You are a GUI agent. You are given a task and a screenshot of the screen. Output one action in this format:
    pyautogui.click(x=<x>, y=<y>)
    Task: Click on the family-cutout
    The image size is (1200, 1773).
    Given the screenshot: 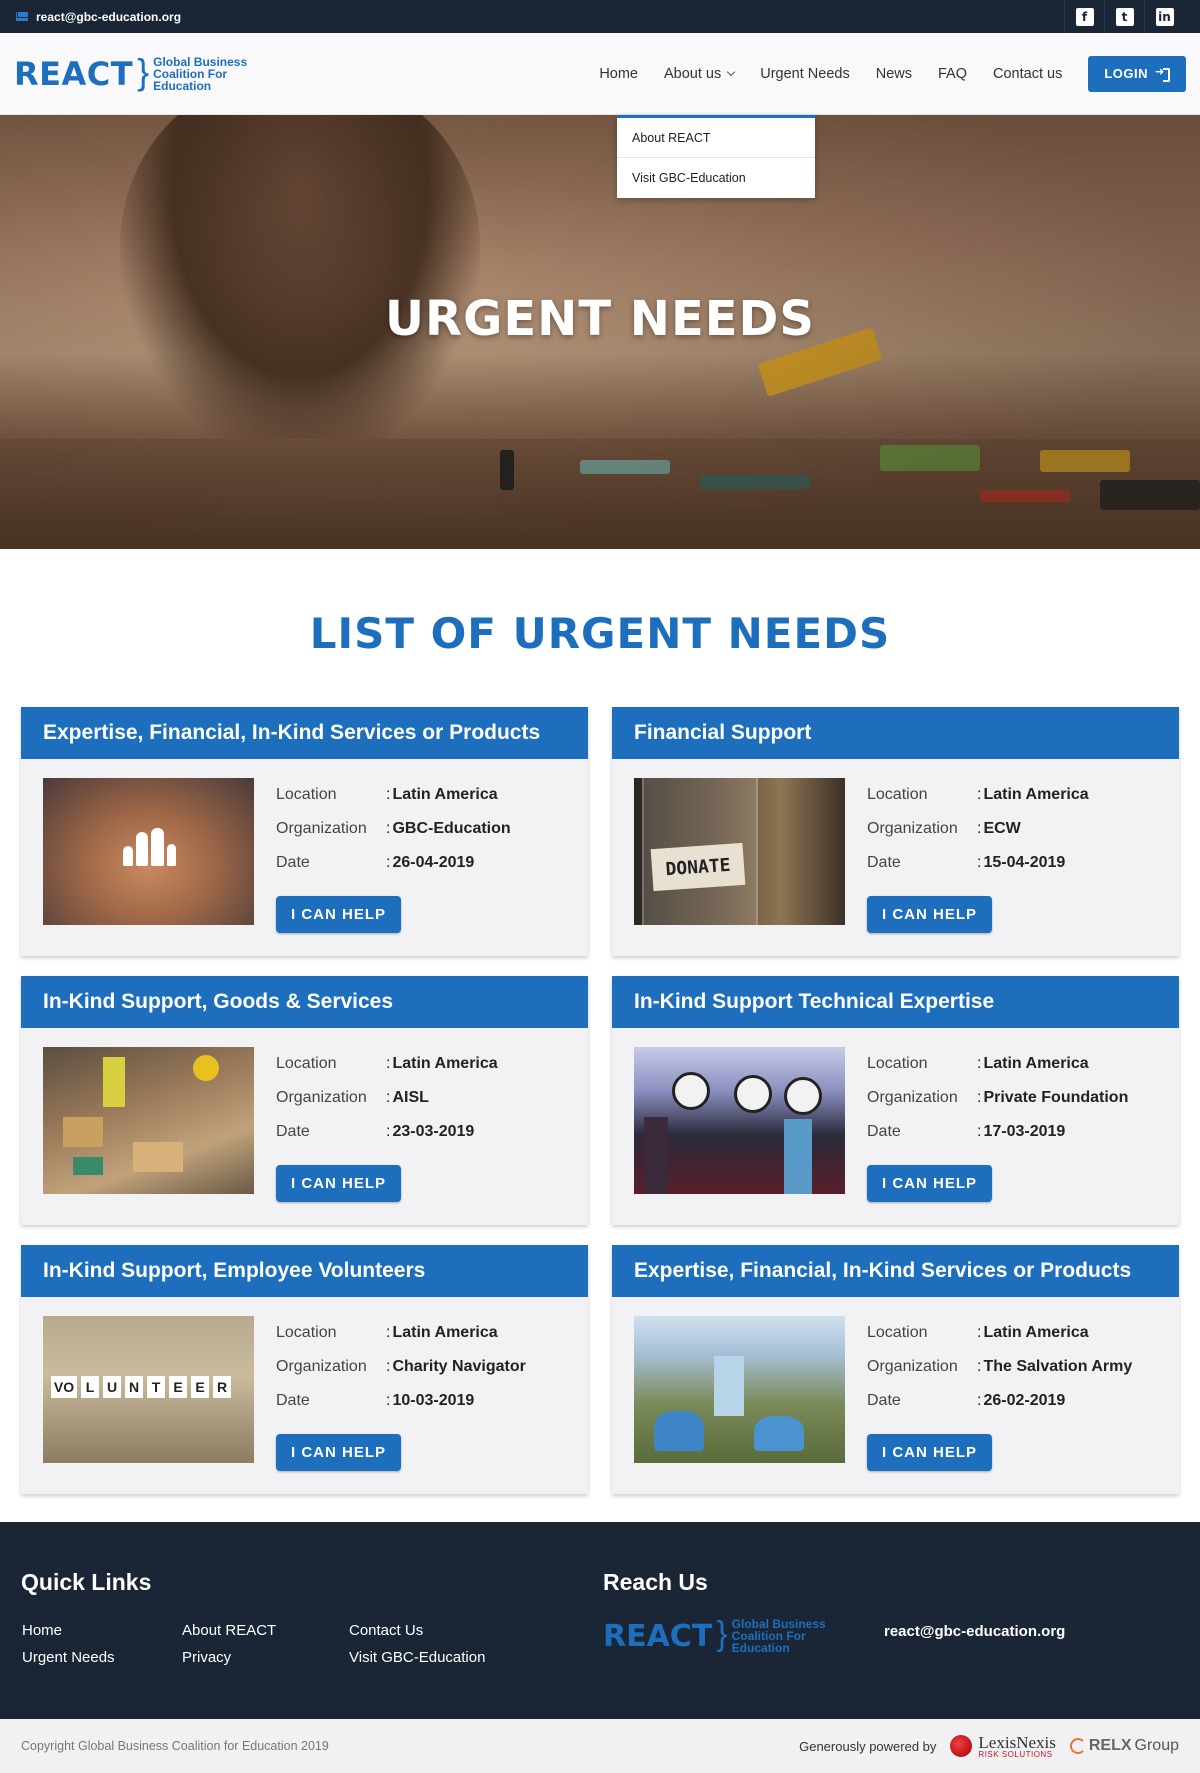 What is the action you would take?
    pyautogui.click(x=149, y=846)
    